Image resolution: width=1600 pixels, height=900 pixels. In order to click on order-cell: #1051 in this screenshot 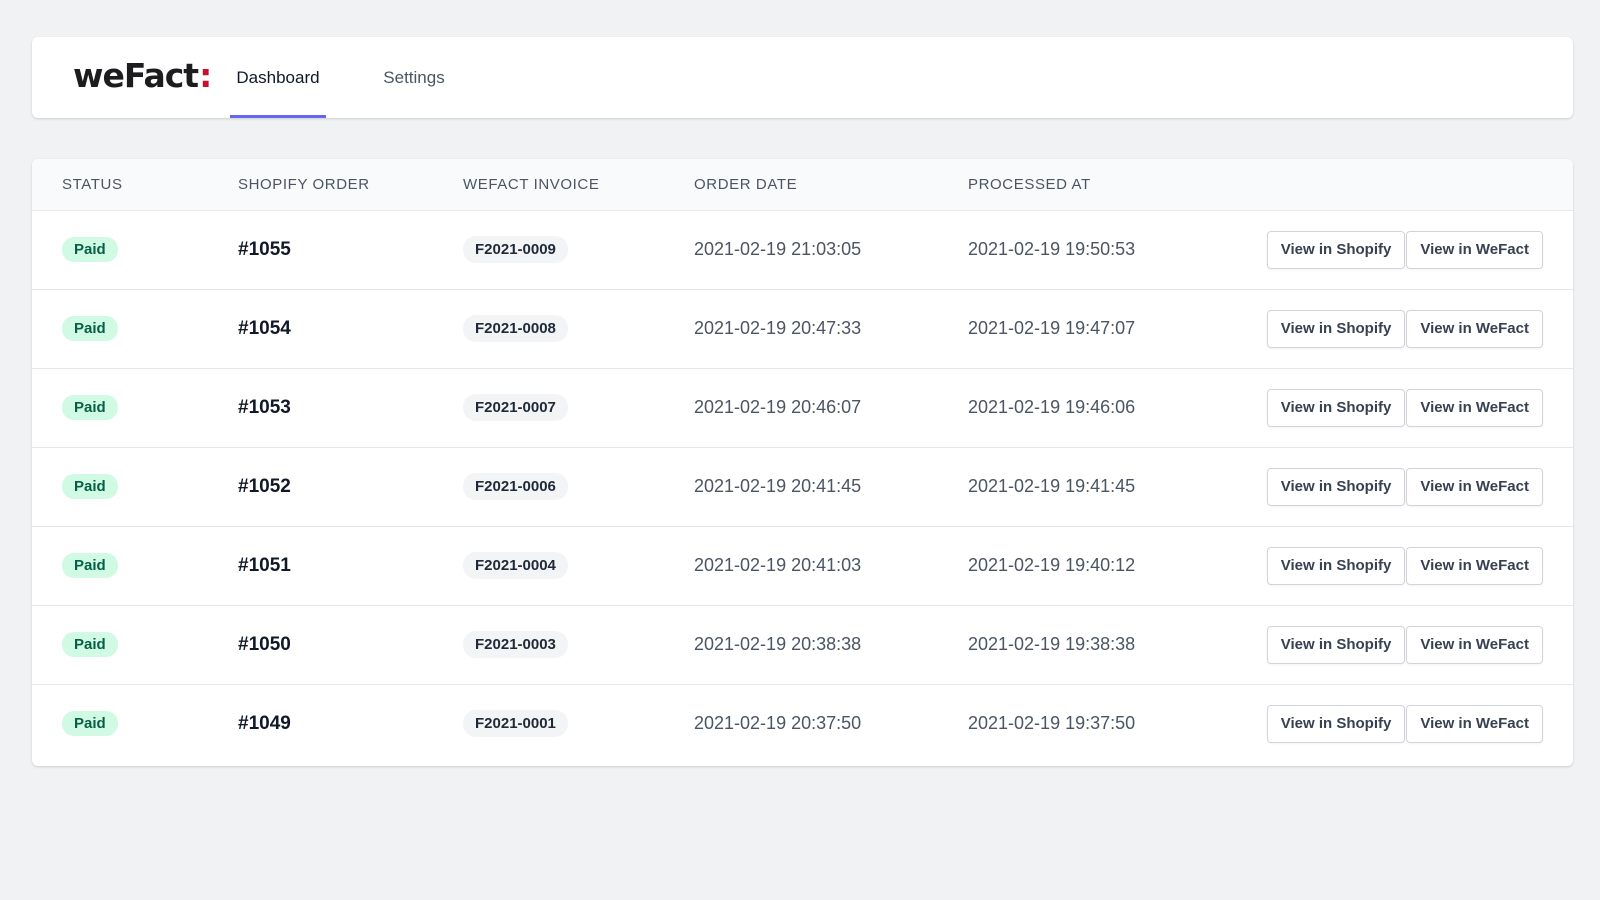, I will do `click(320, 565)`.